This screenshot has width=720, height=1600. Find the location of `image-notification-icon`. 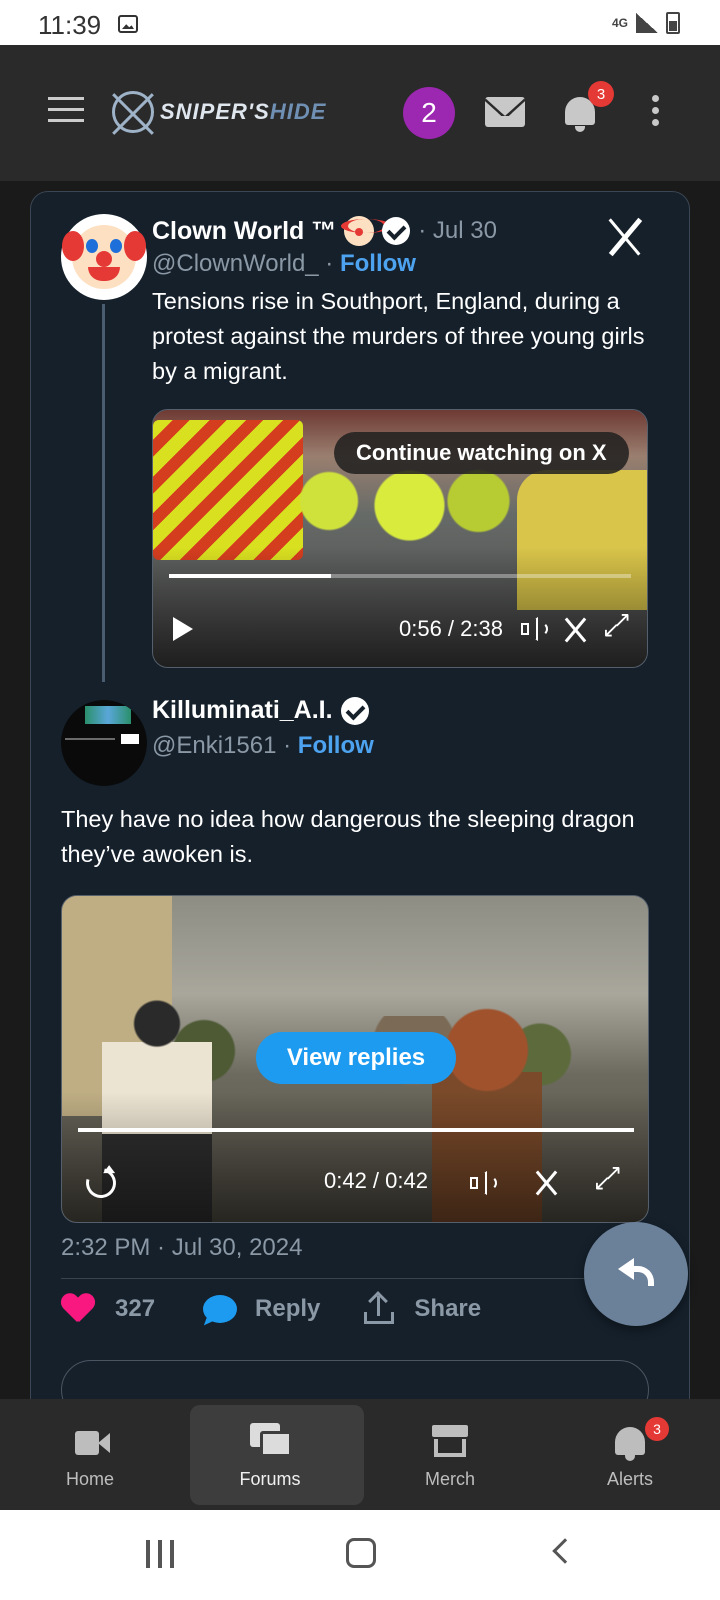

image-notification-icon is located at coordinates (128, 24).